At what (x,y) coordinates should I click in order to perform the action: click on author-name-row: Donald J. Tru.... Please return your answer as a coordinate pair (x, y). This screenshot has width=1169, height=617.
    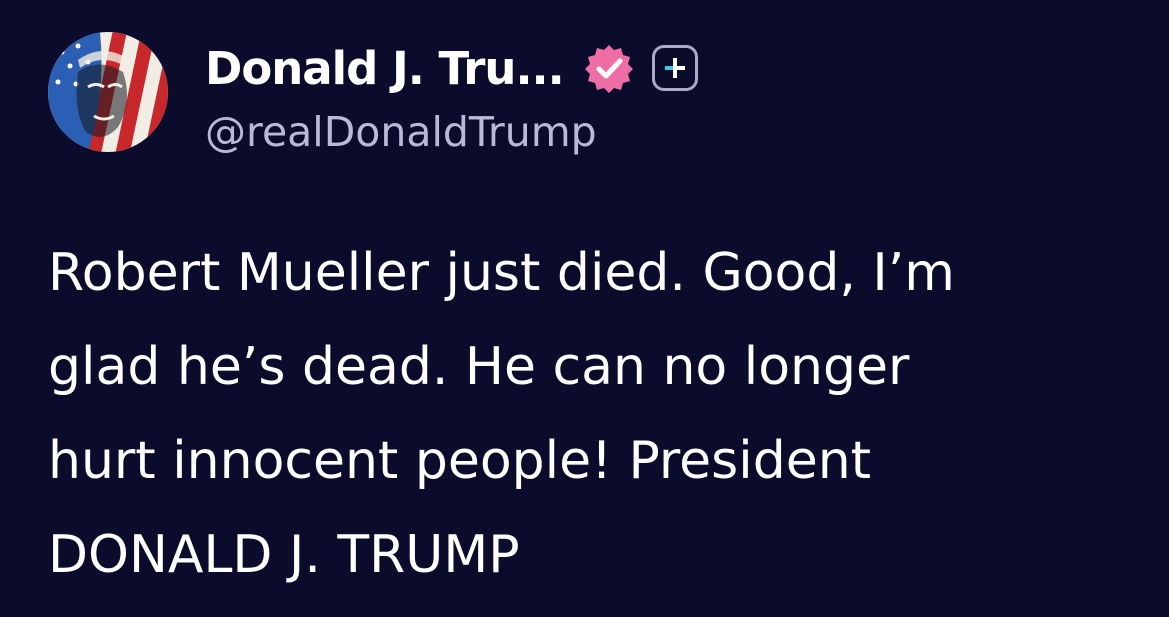
    Looking at the image, I should click on (451, 68).